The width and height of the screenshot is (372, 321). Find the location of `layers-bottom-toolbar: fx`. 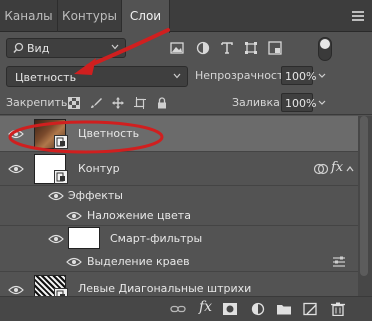

layers-bottom-toolbar: fx is located at coordinates (186, 308).